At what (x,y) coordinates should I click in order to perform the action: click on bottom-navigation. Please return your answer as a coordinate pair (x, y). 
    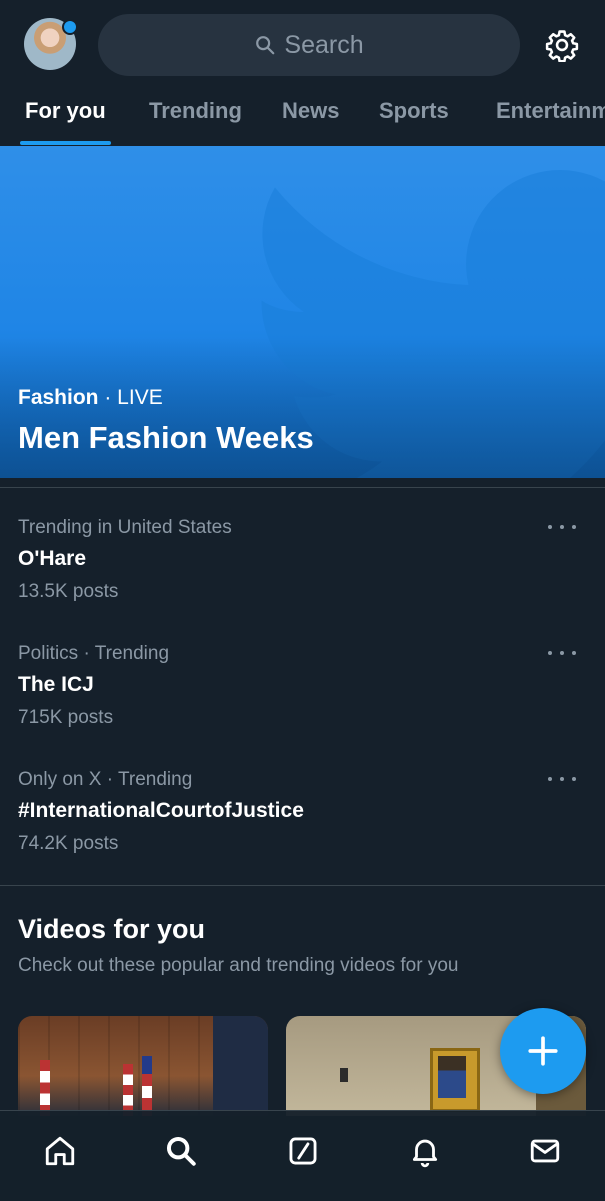
    Looking at the image, I should click on (302, 1155).